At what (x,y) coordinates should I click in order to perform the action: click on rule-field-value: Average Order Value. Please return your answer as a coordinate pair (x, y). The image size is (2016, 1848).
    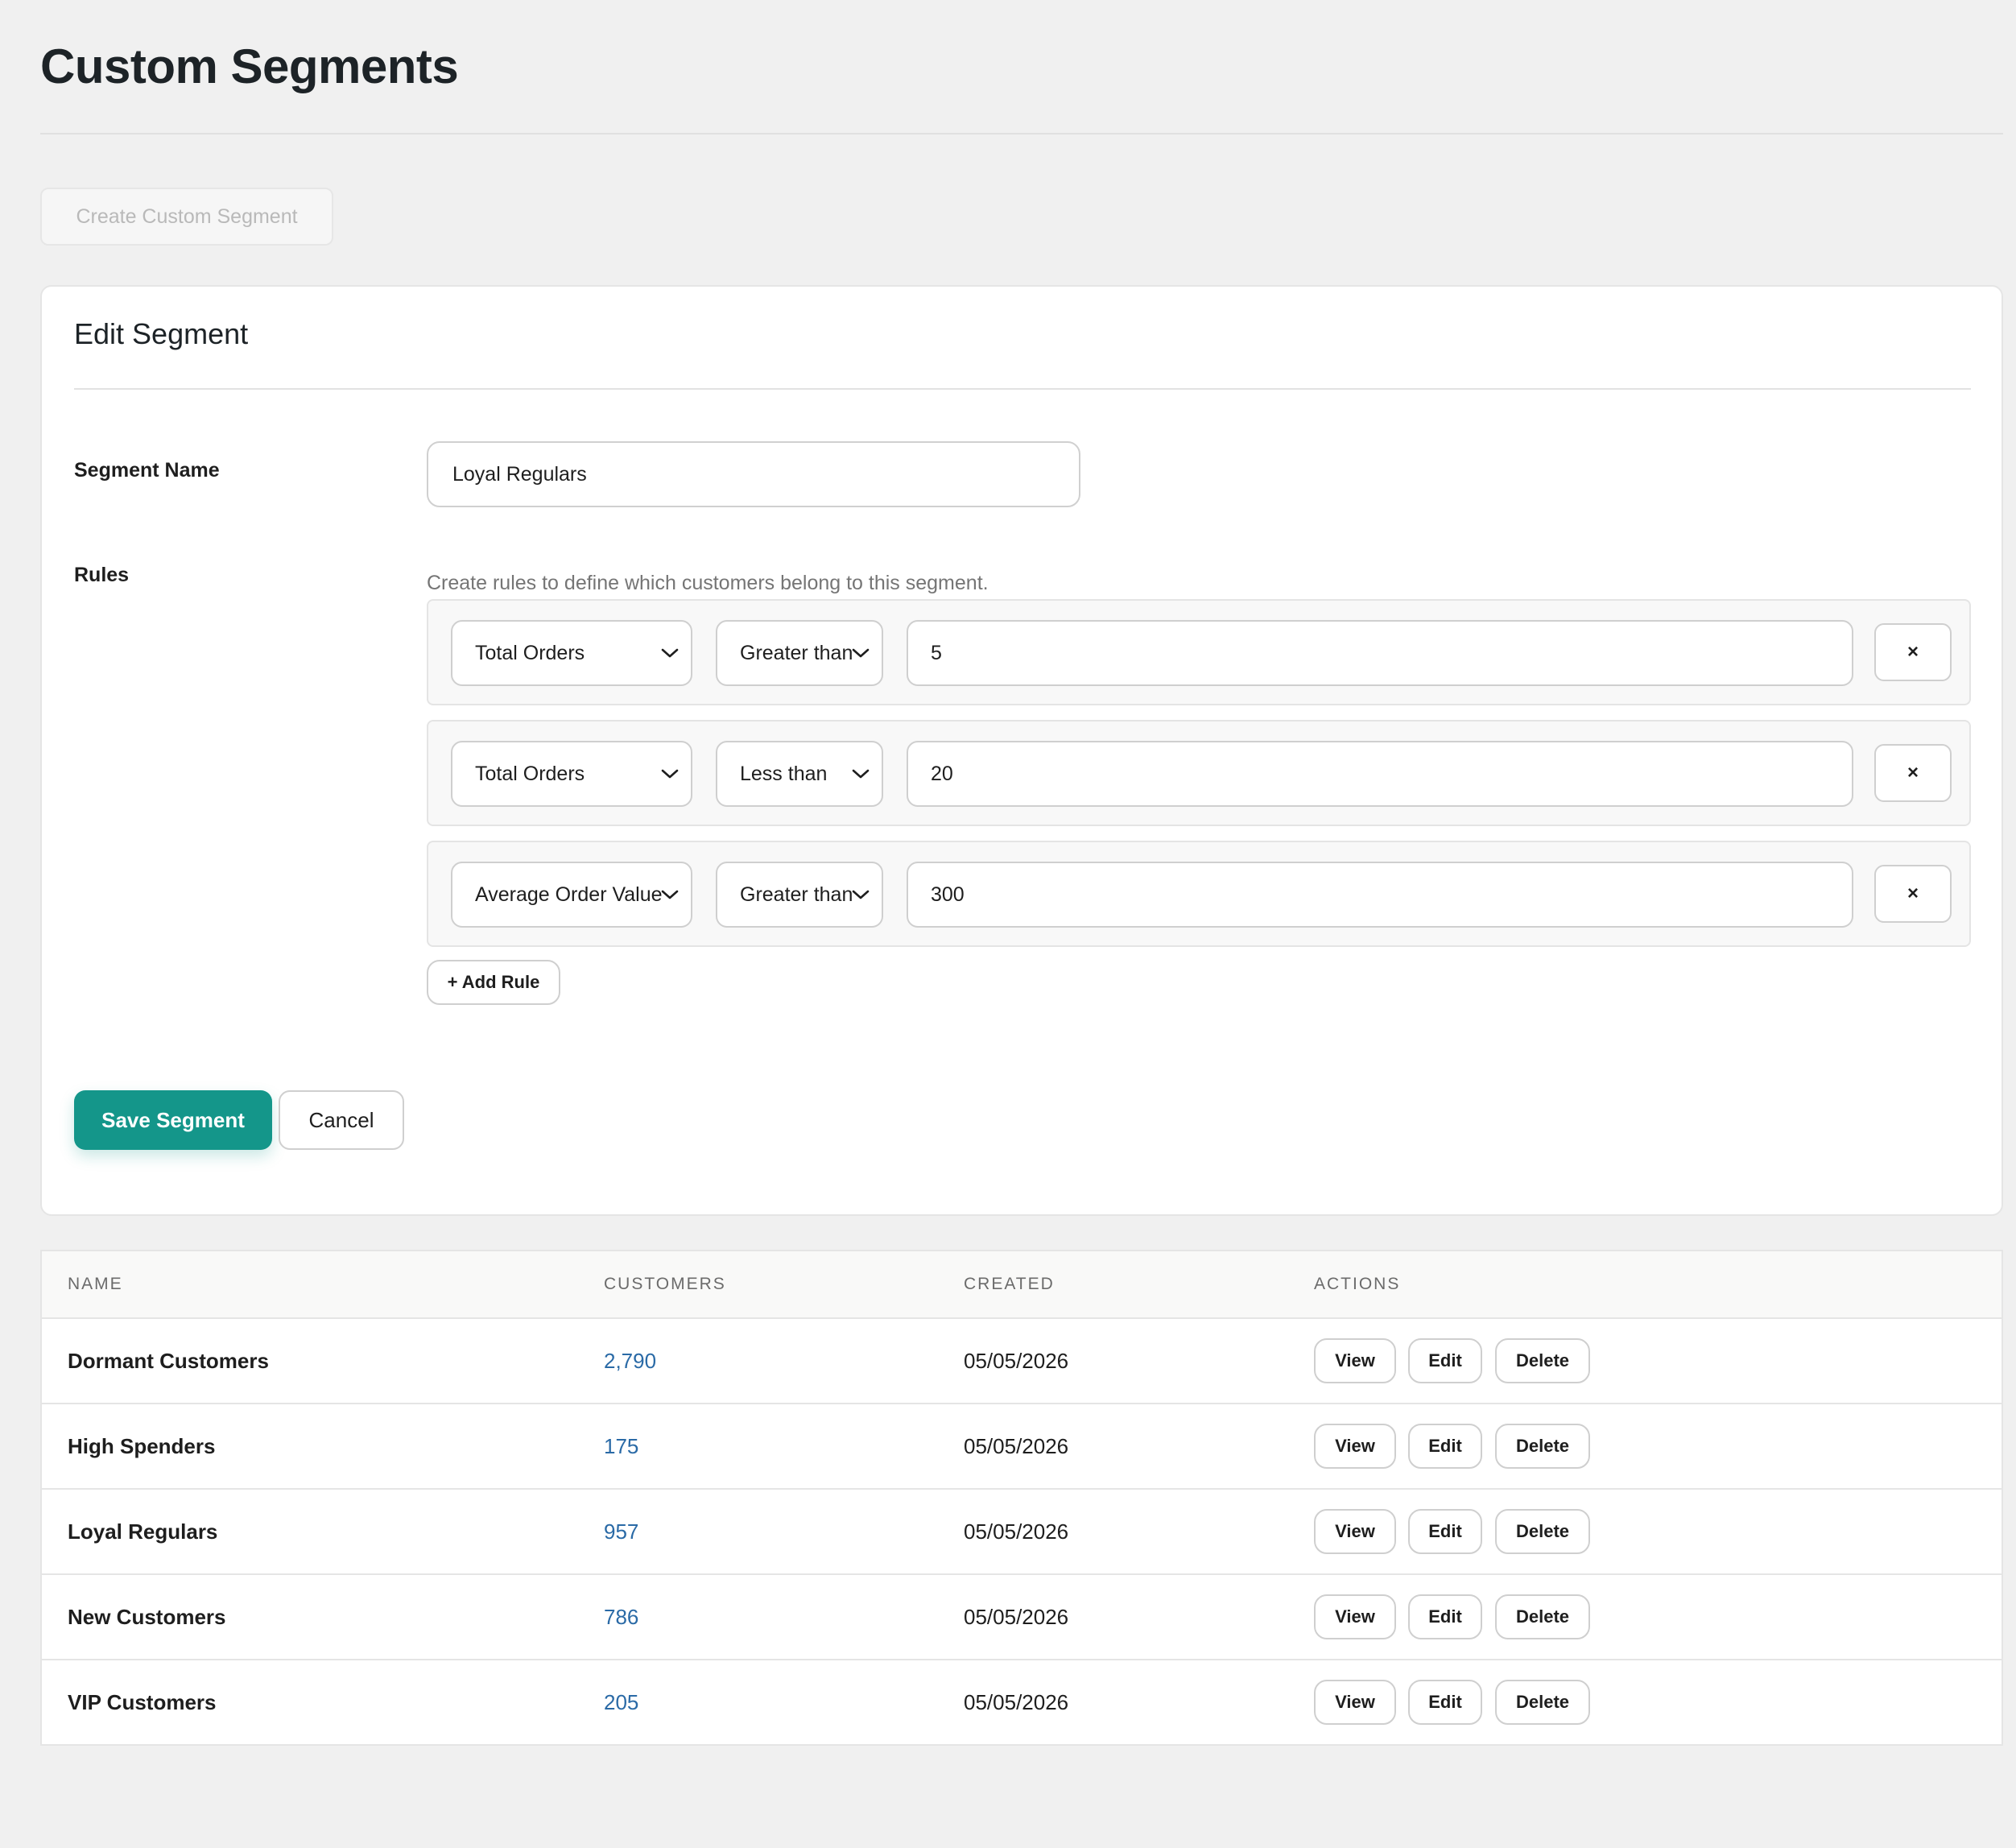
    Looking at the image, I should click on (569, 894).